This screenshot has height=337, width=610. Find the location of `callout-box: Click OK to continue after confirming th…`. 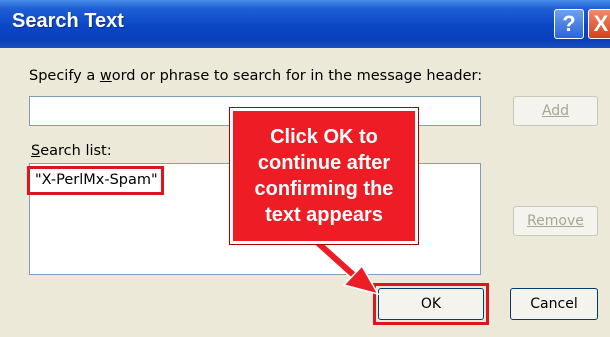

callout-box: Click OK to continue after confirming th… is located at coordinates (324, 176).